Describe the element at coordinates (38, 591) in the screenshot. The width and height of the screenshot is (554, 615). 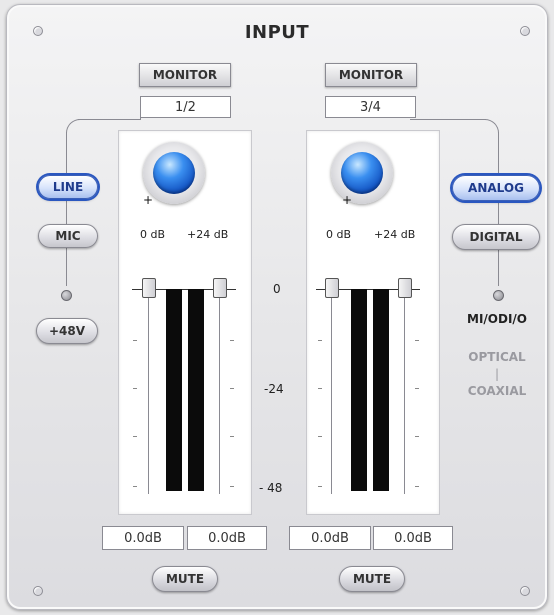
I see `screw-bottom-left-icon` at that location.